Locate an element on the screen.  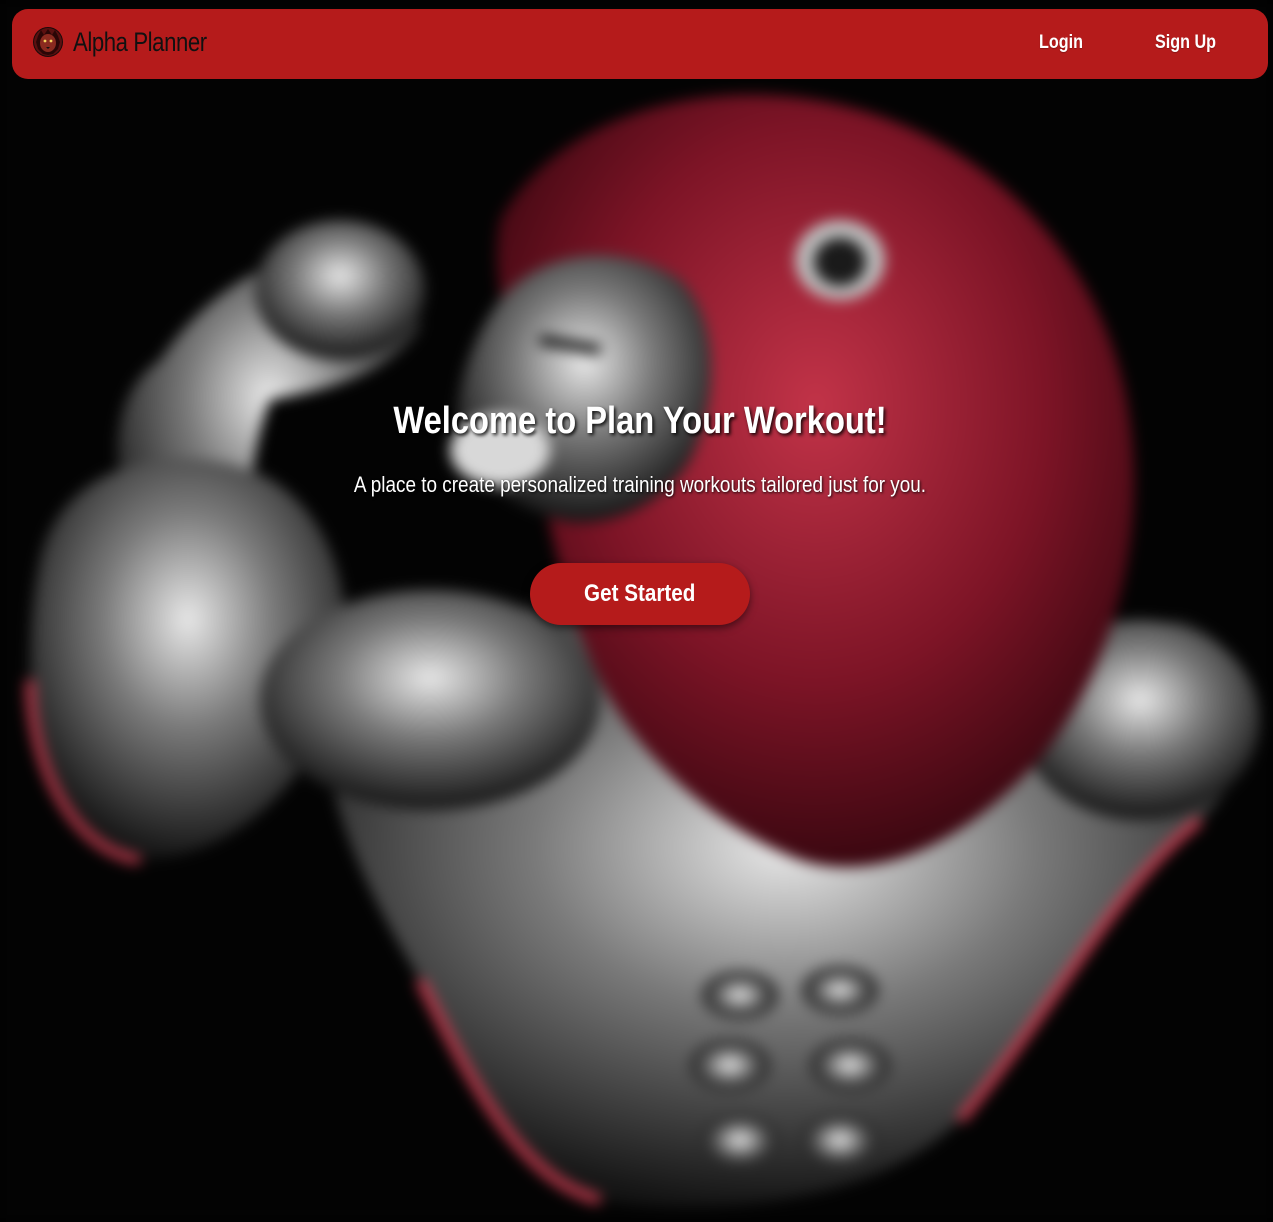
get-started-label: Get Started is located at coordinates (640, 593).